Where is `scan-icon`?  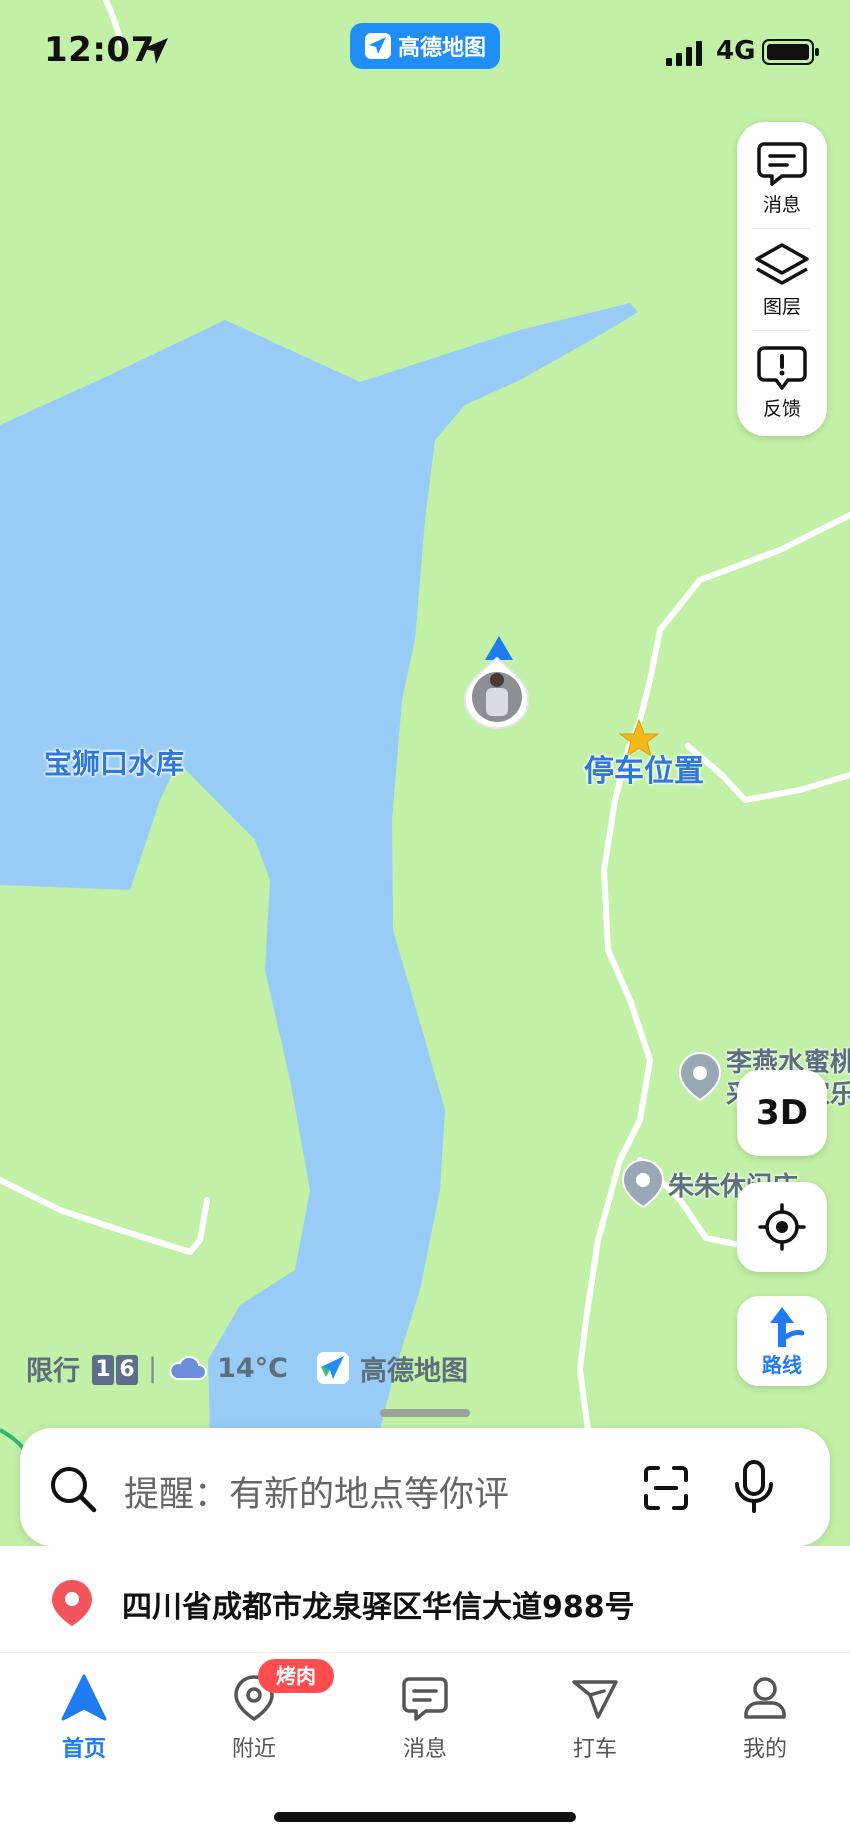 scan-icon is located at coordinates (666, 1488).